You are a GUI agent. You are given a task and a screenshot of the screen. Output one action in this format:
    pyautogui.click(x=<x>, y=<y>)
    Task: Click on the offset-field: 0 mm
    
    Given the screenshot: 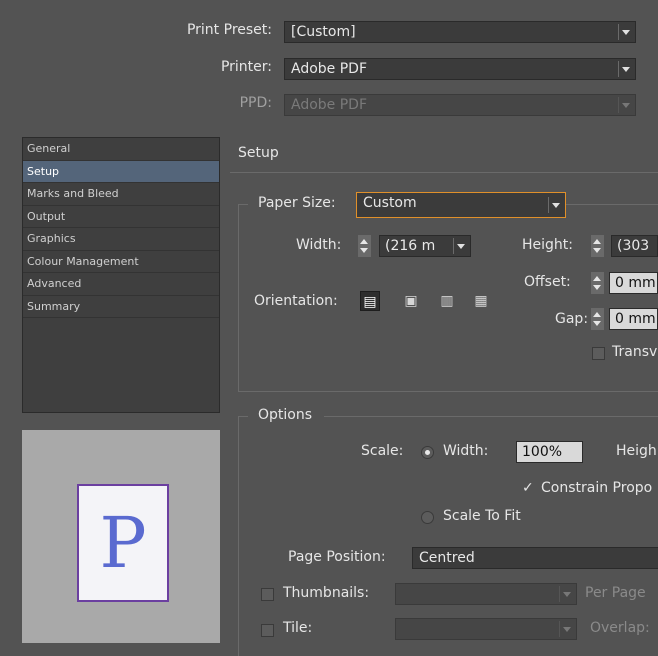 What is the action you would take?
    pyautogui.click(x=633, y=283)
    